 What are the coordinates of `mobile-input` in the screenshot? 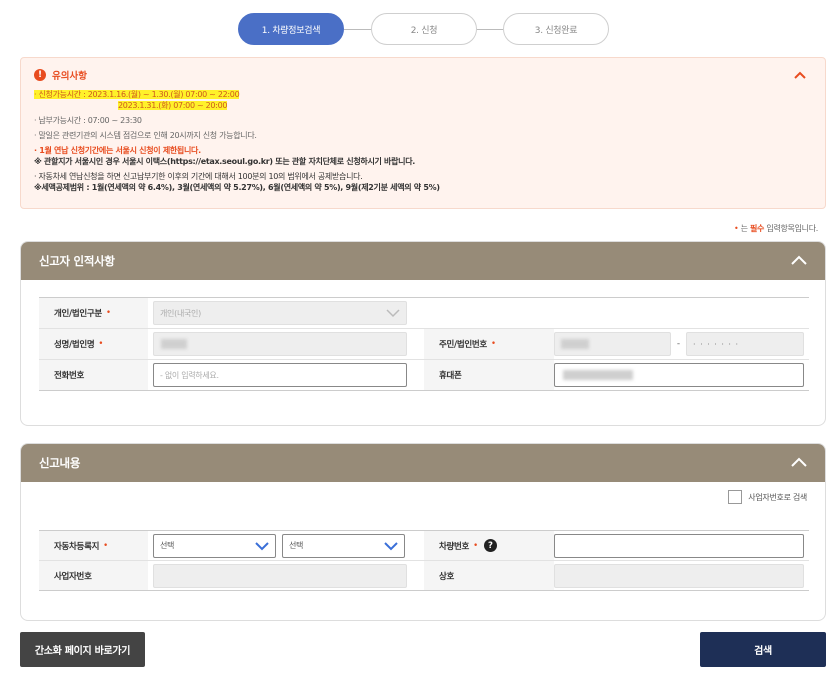 It's located at (679, 375).